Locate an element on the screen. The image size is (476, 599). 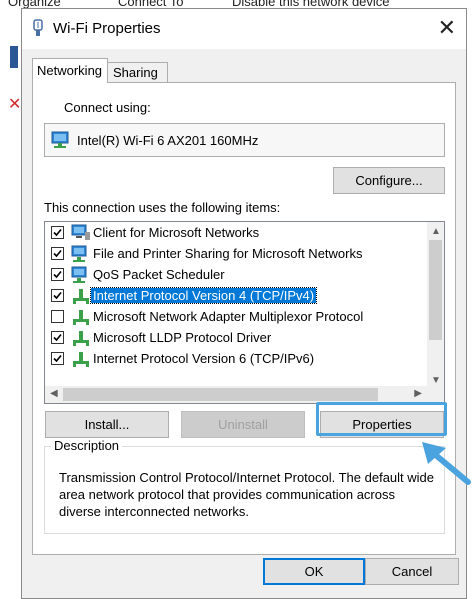
tab-networking: Networking is located at coordinates (70, 70).